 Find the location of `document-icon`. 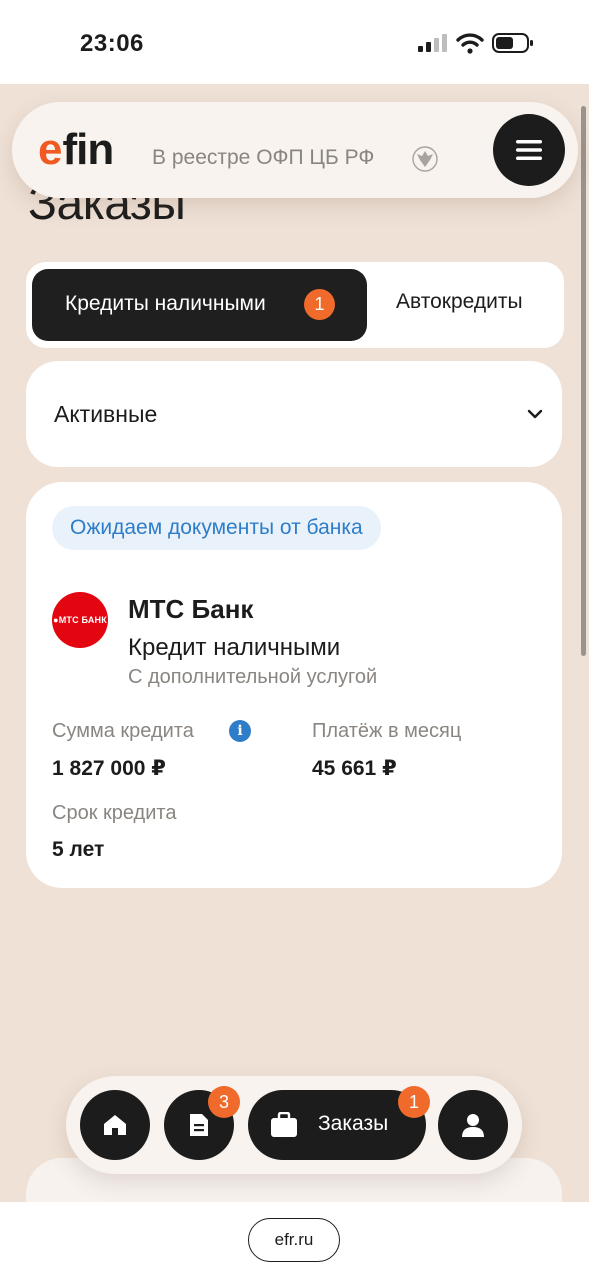

document-icon is located at coordinates (199, 1125).